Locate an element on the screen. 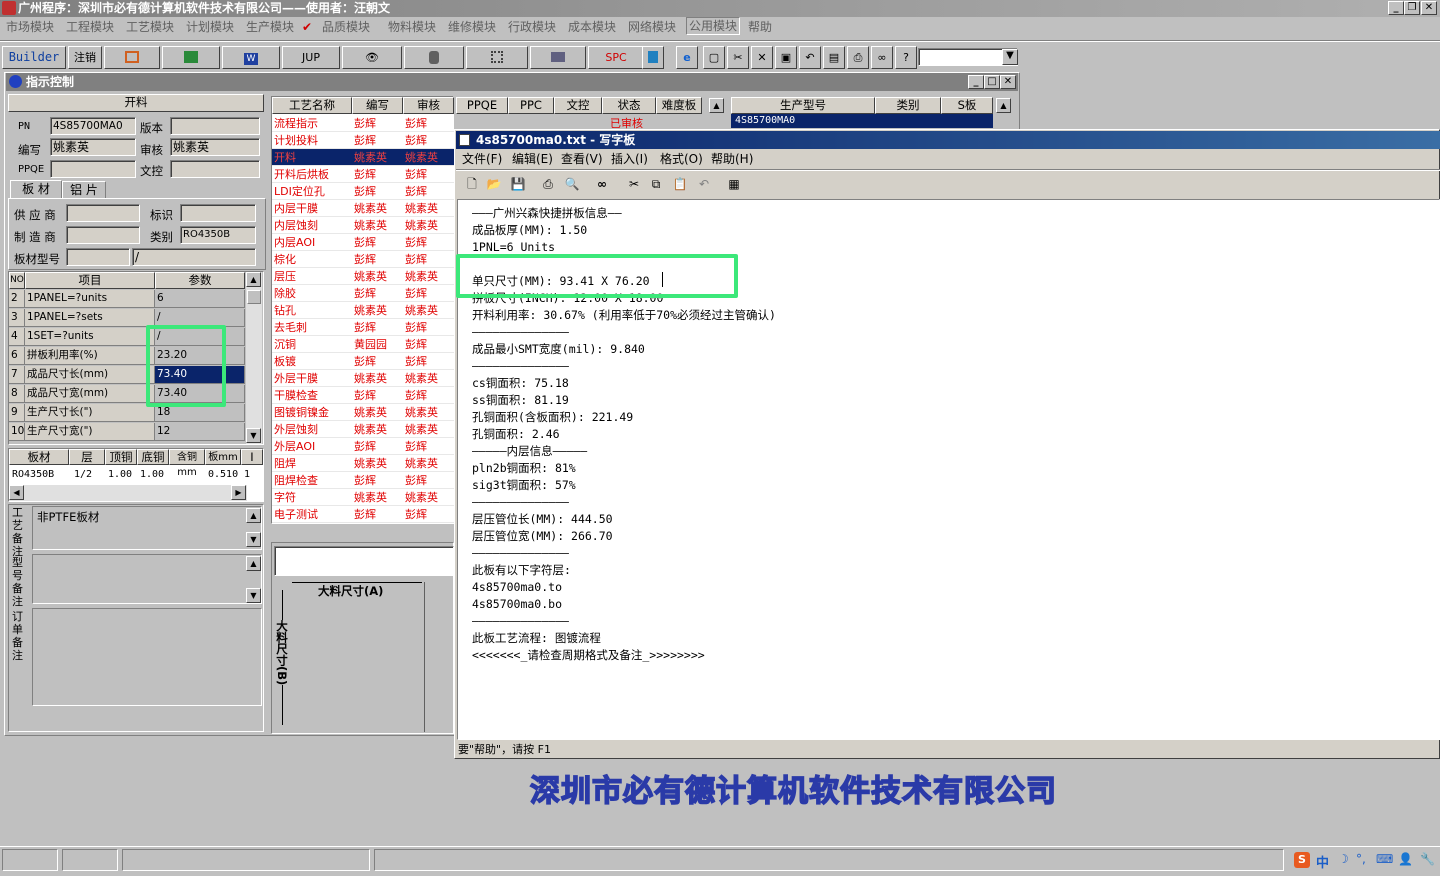  tab-board: 板 材 is located at coordinates (36, 189).